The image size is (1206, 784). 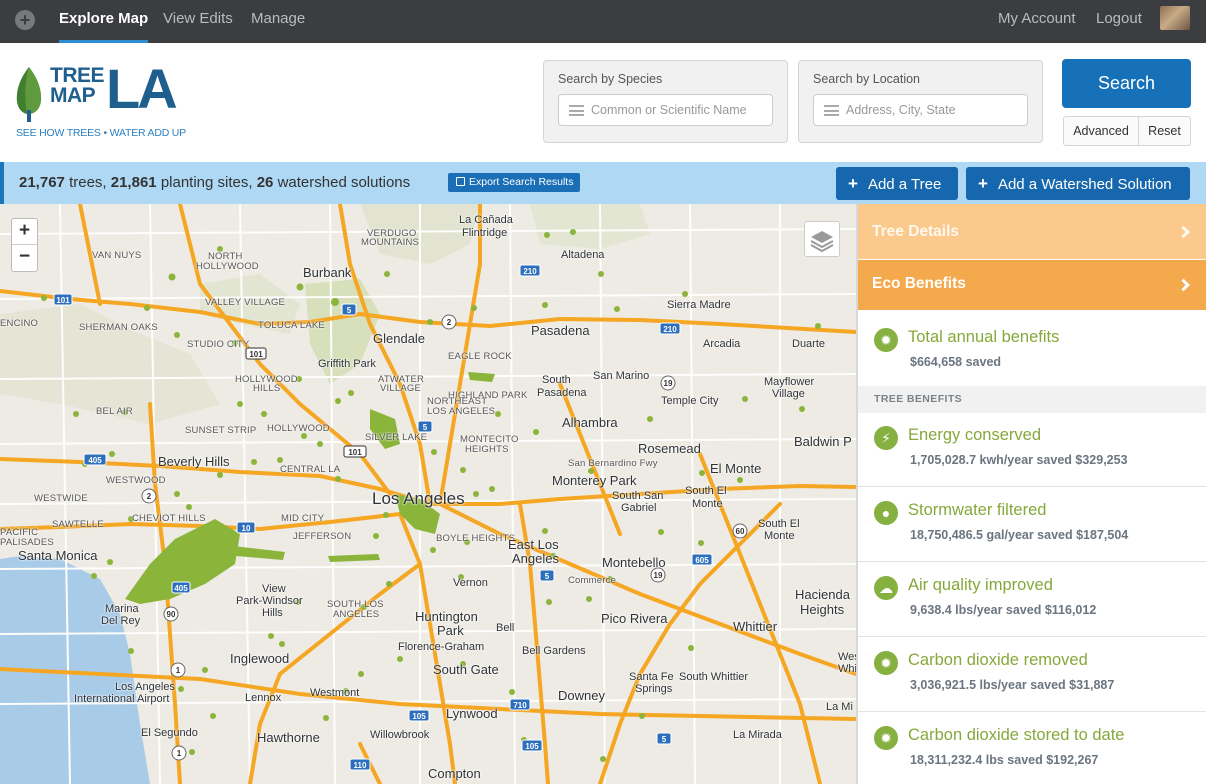 I want to click on svg-text: 710, so click(x=520, y=705).